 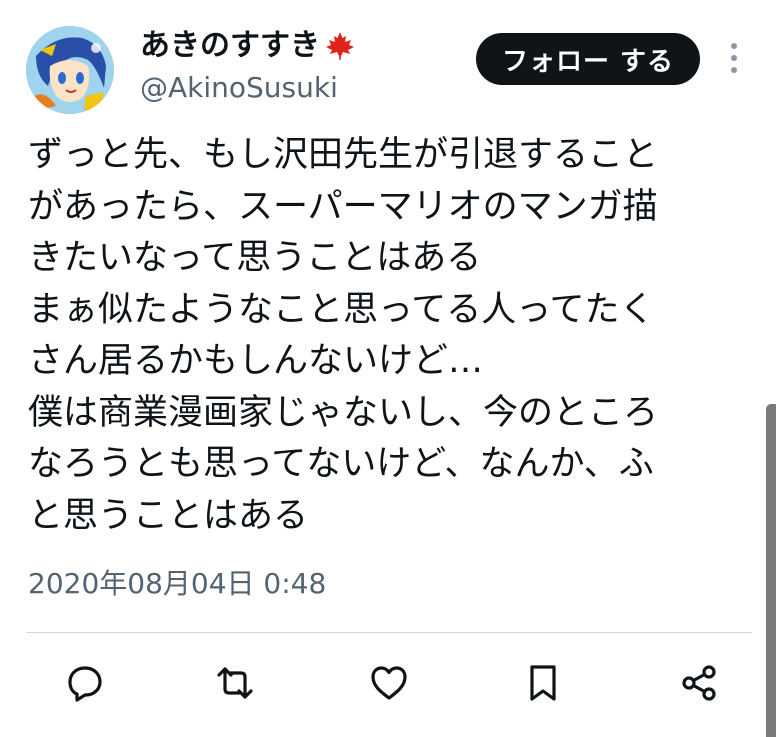 I want to click on tweet-actions, so click(x=389, y=685).